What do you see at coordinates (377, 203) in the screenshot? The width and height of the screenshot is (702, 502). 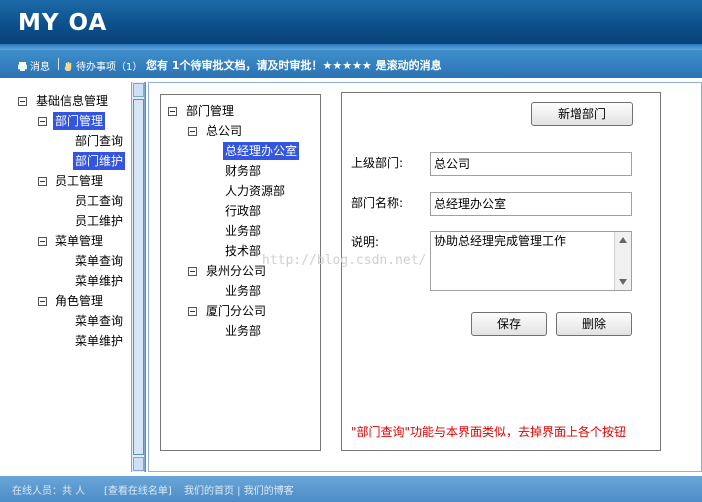 I see `dept-name-label: 部门名称:` at bounding box center [377, 203].